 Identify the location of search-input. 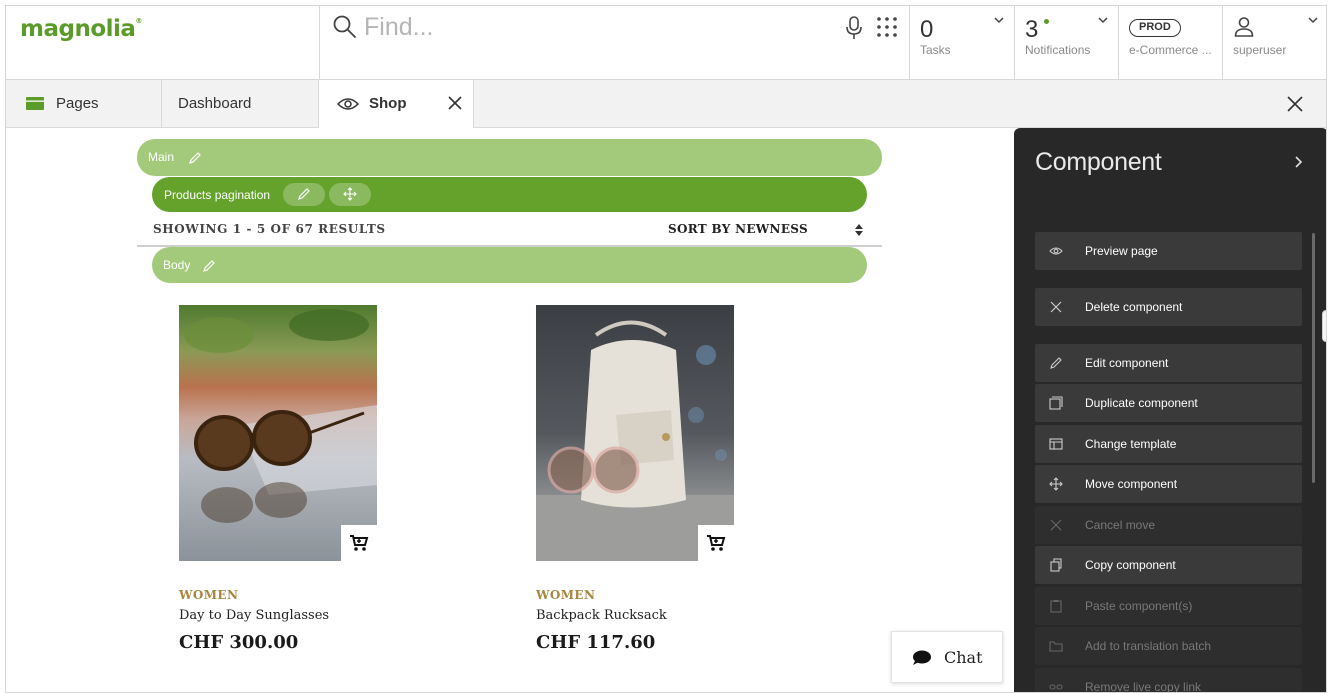
(584, 27).